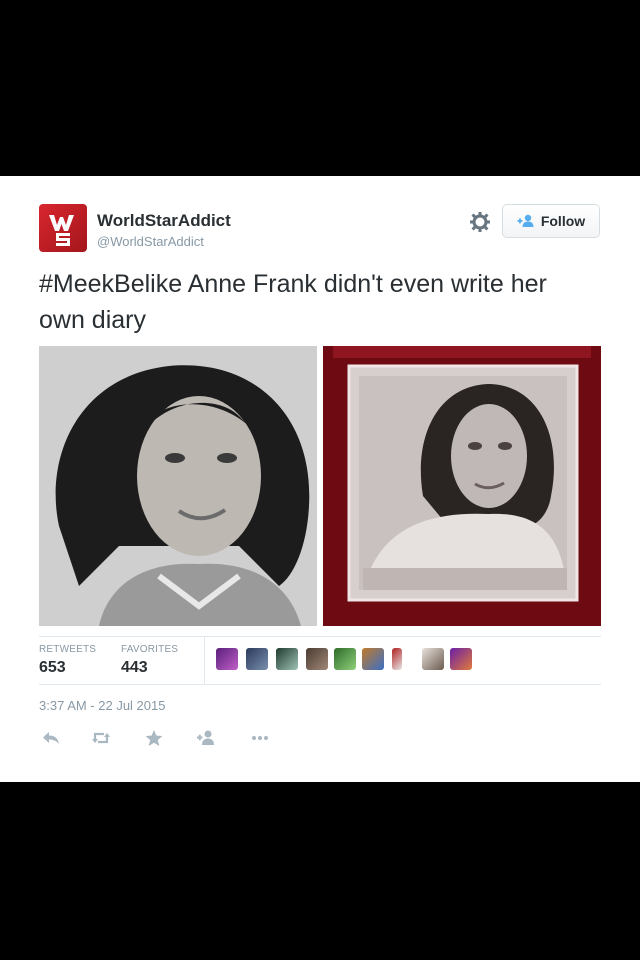  Describe the element at coordinates (150, 241) in the screenshot. I see `author-handle: @WorldStarAddict` at that location.